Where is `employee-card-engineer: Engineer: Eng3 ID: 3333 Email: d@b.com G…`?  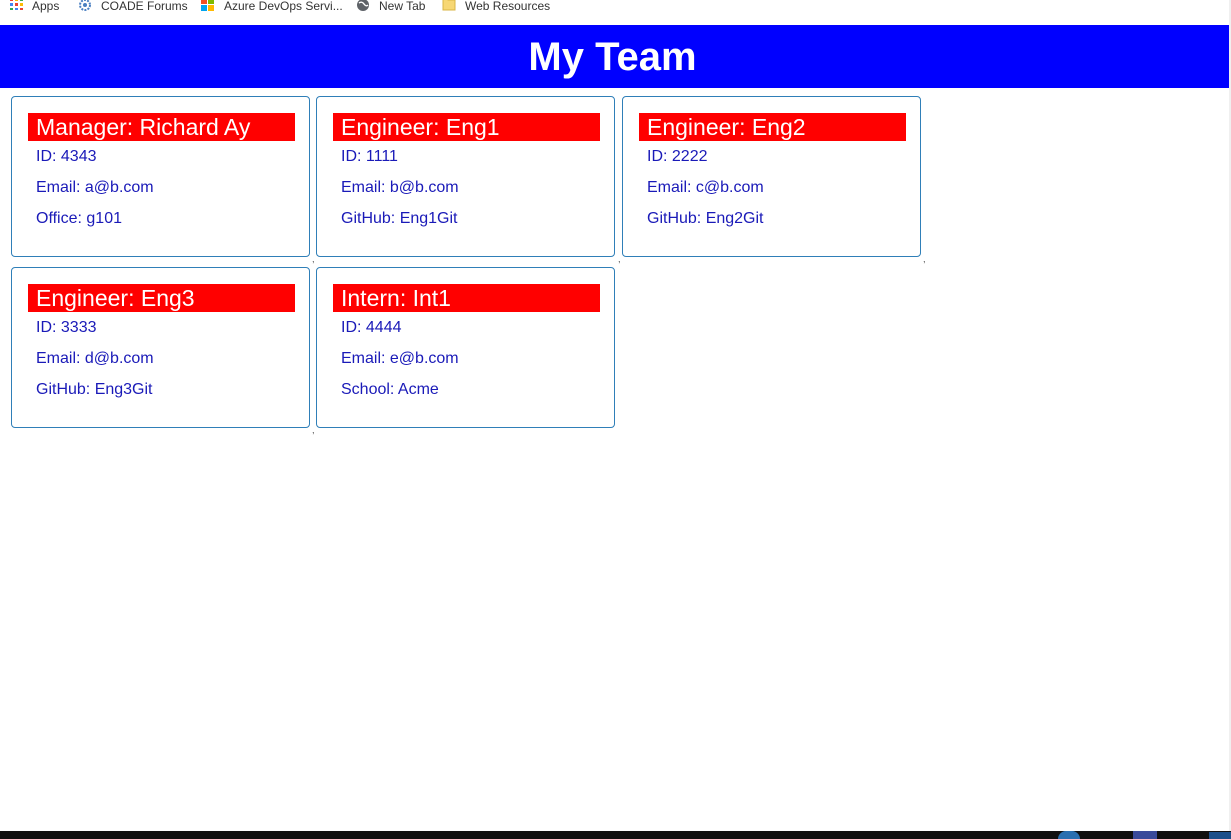
employee-card-engineer: Engineer: Eng3 ID: 3333 Email: d@b.com G… is located at coordinates (160, 347).